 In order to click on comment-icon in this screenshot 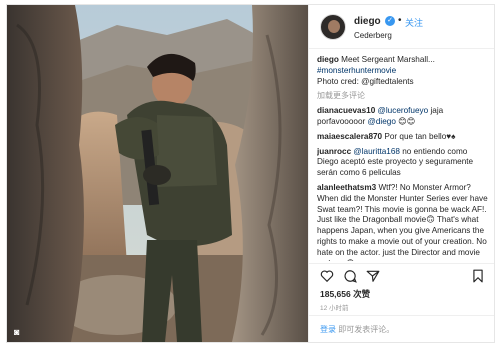, I will do `click(350, 276)`.